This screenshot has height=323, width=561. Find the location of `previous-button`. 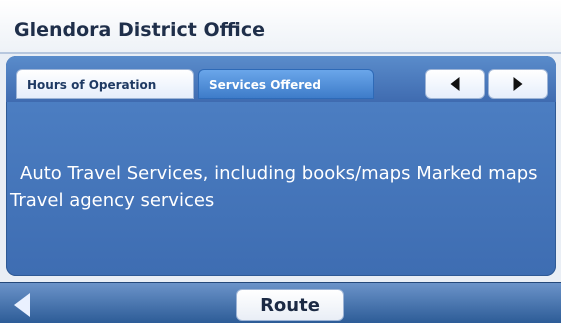

previous-button is located at coordinates (455, 84).